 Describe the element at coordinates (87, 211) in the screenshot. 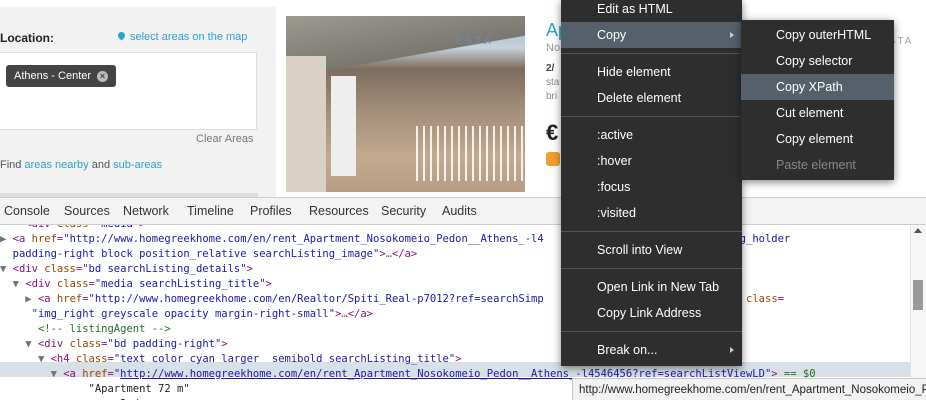

I see `tab-sources: Sources` at that location.